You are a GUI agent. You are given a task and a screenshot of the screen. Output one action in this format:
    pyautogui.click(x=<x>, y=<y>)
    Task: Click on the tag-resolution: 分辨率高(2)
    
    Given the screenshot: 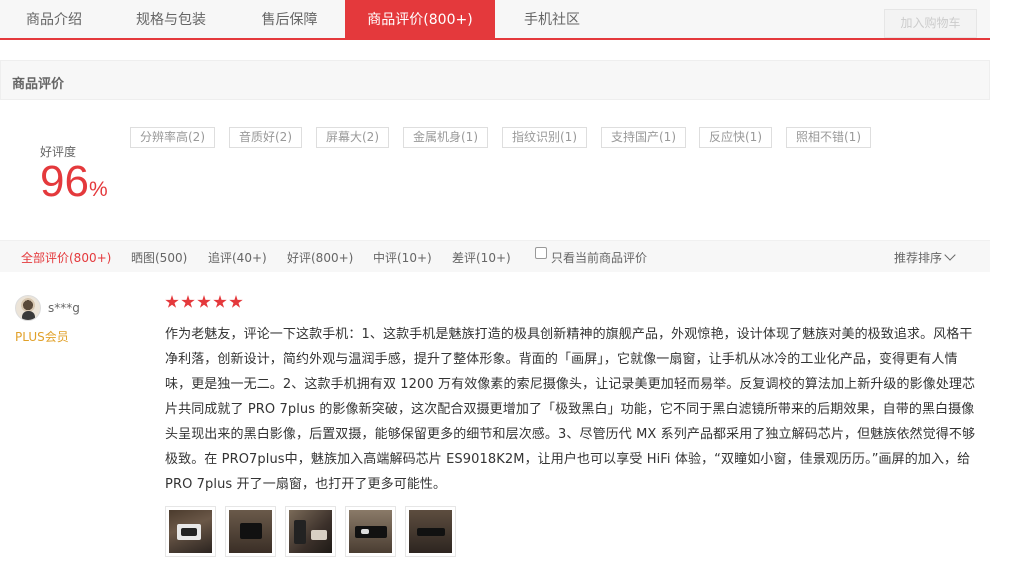 What is the action you would take?
    pyautogui.click(x=172, y=137)
    